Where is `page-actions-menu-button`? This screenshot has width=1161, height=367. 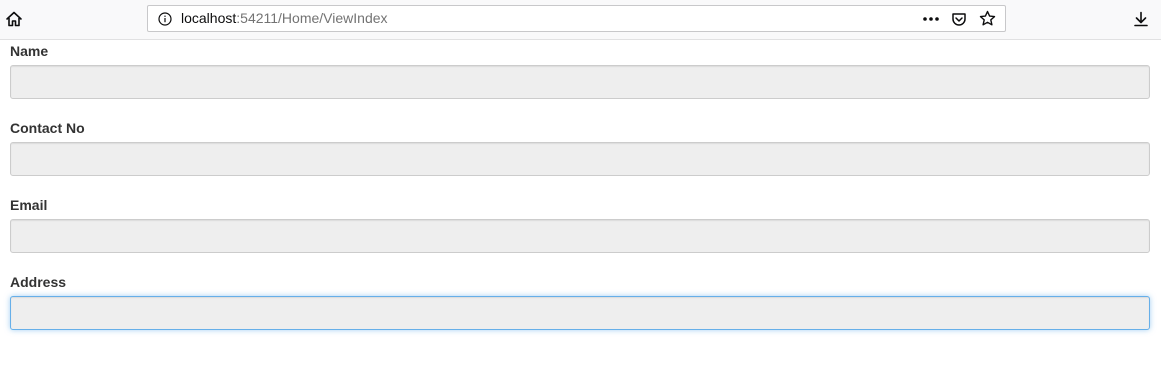 page-actions-menu-button is located at coordinates (931, 18).